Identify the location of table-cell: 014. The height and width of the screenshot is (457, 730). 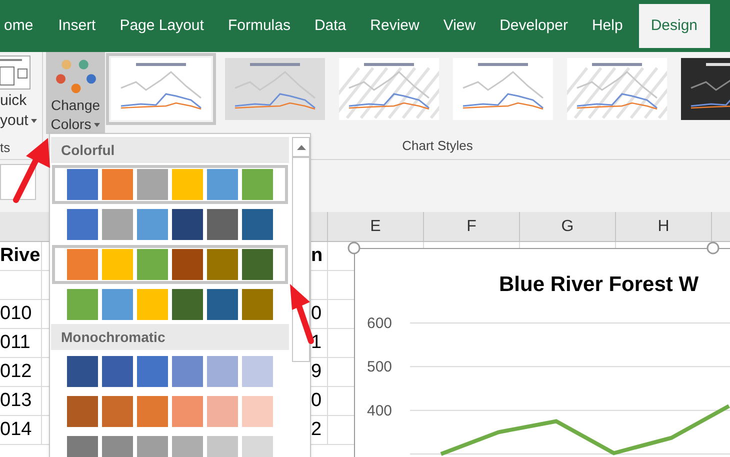
(21, 430).